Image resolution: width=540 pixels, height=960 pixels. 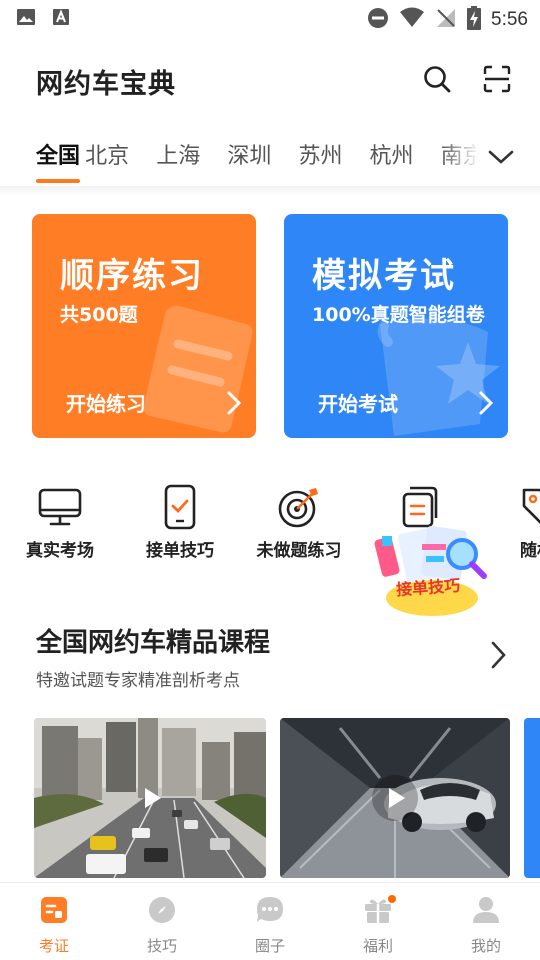 I want to click on no-signal-icon, so click(x=446, y=20).